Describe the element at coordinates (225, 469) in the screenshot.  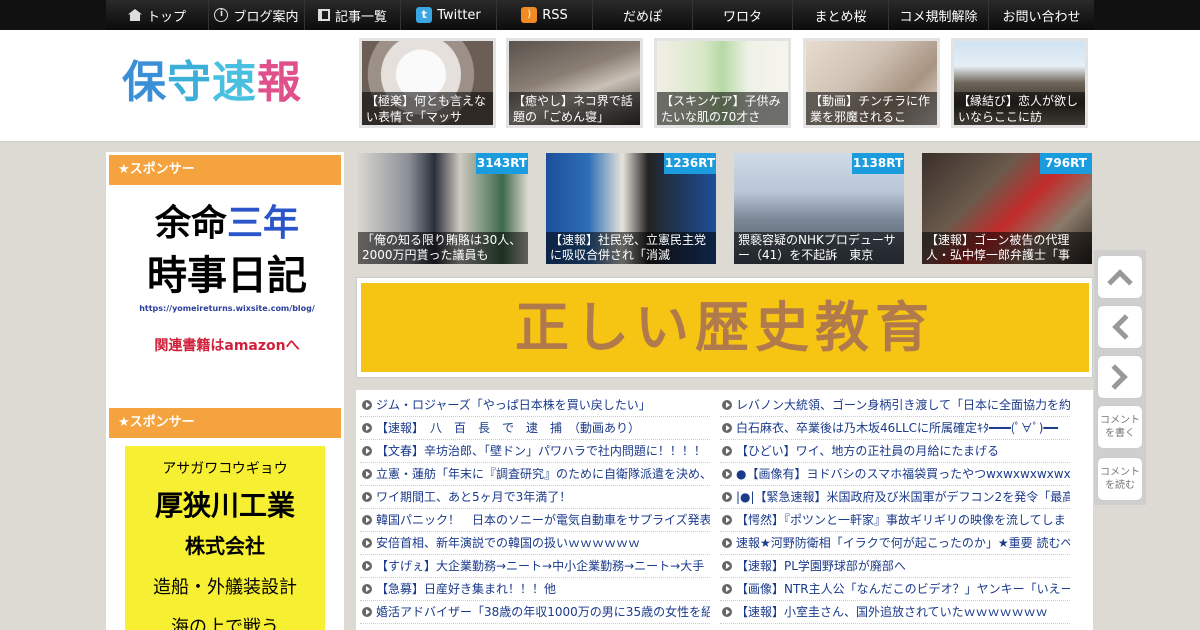
I see `ad-kana: アサガワコウギョウ` at that location.